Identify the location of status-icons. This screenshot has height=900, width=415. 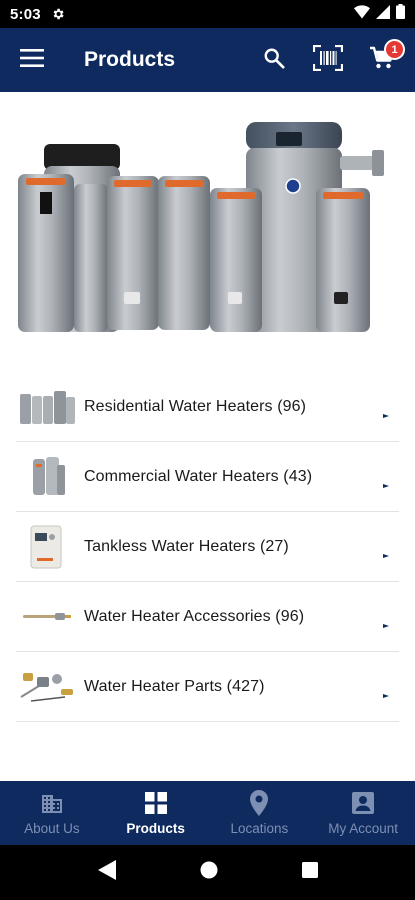
(379, 14).